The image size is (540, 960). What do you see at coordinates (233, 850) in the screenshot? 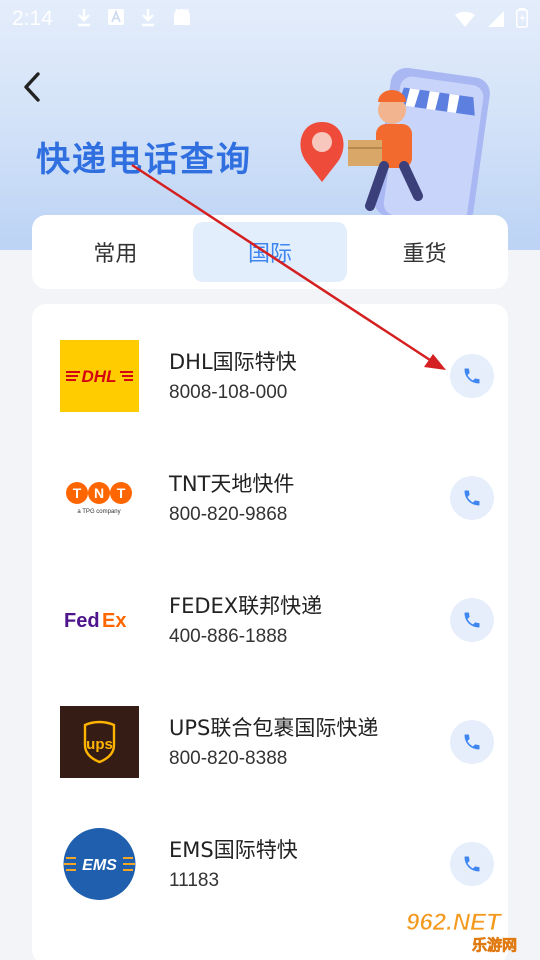
I see `courier-name: EMS国际特快` at bounding box center [233, 850].